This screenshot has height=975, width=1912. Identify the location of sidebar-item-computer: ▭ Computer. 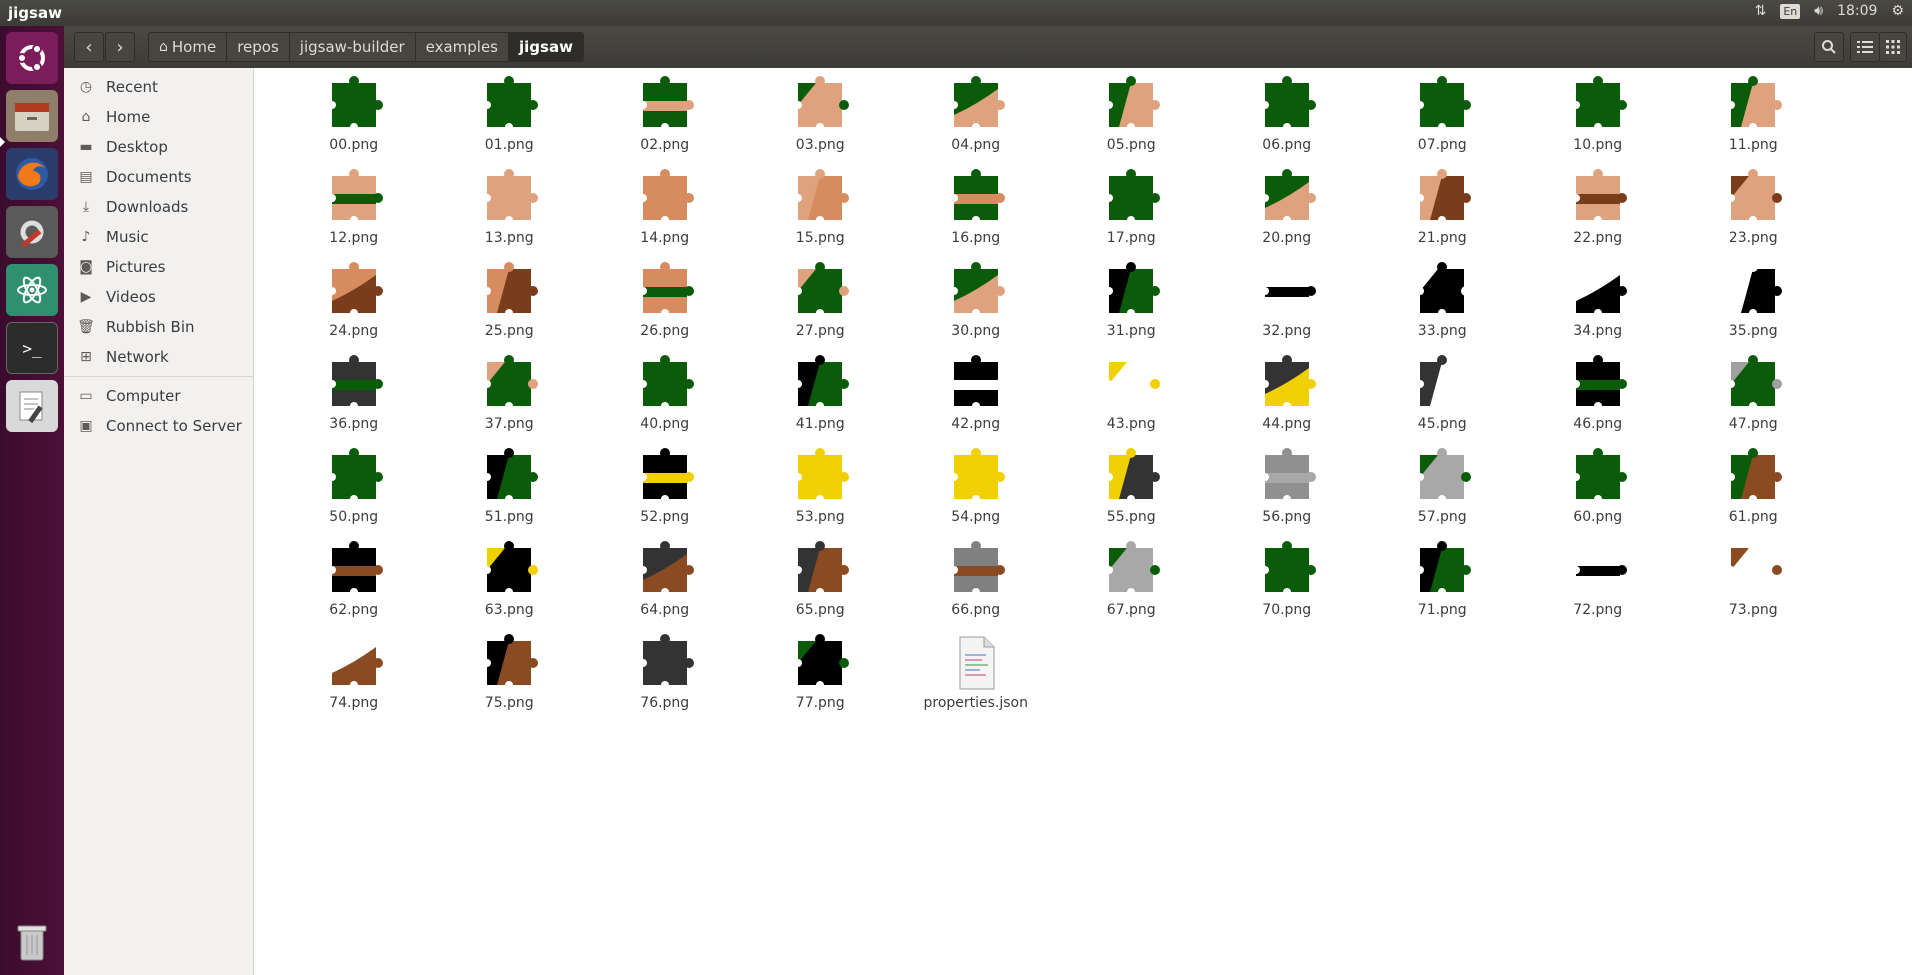
(158, 396).